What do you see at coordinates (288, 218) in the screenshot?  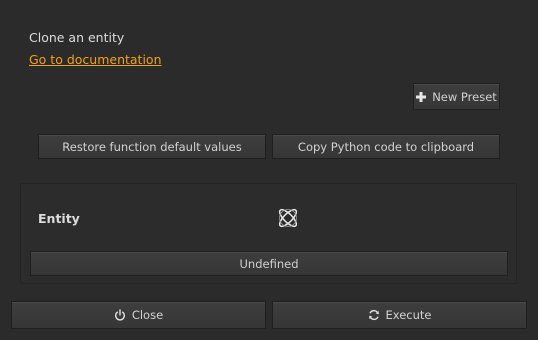 I see `pick-entity-icon` at bounding box center [288, 218].